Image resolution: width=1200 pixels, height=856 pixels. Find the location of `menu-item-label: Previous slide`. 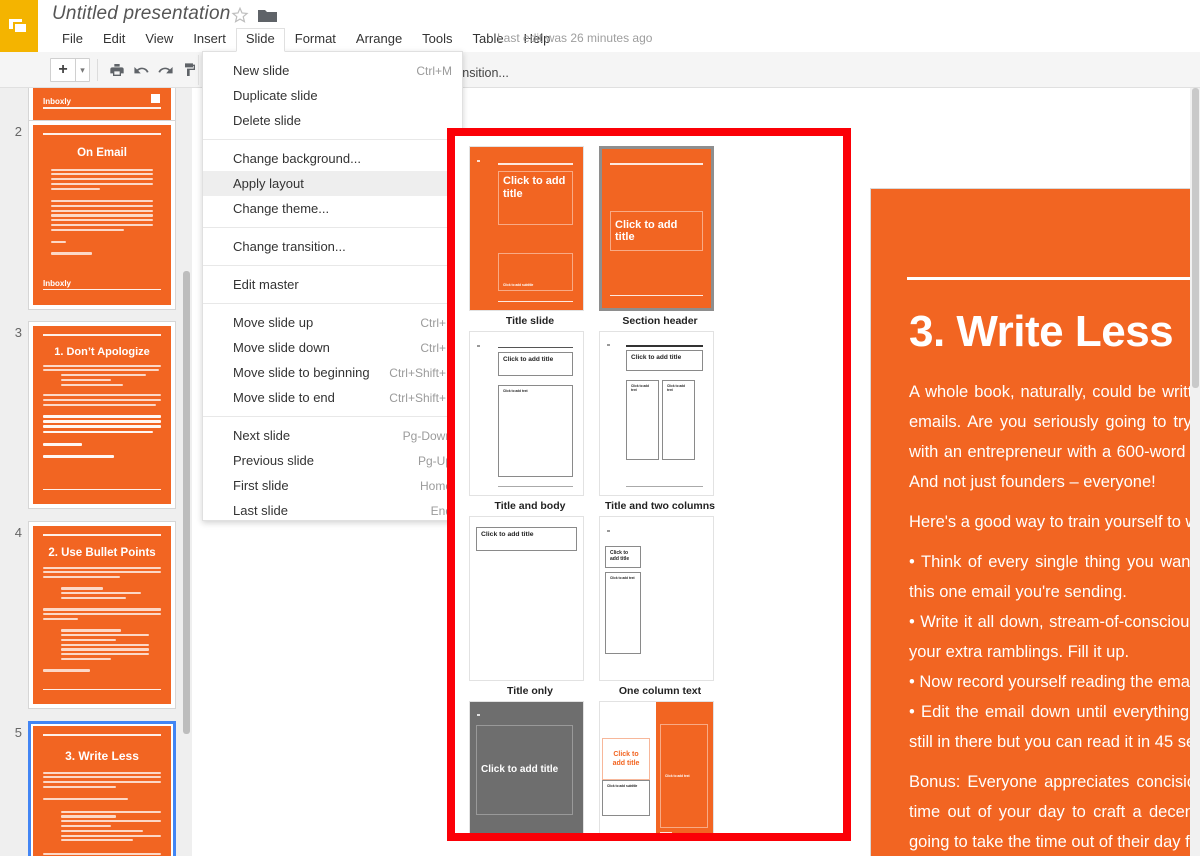

menu-item-label: Previous slide is located at coordinates (273, 460).